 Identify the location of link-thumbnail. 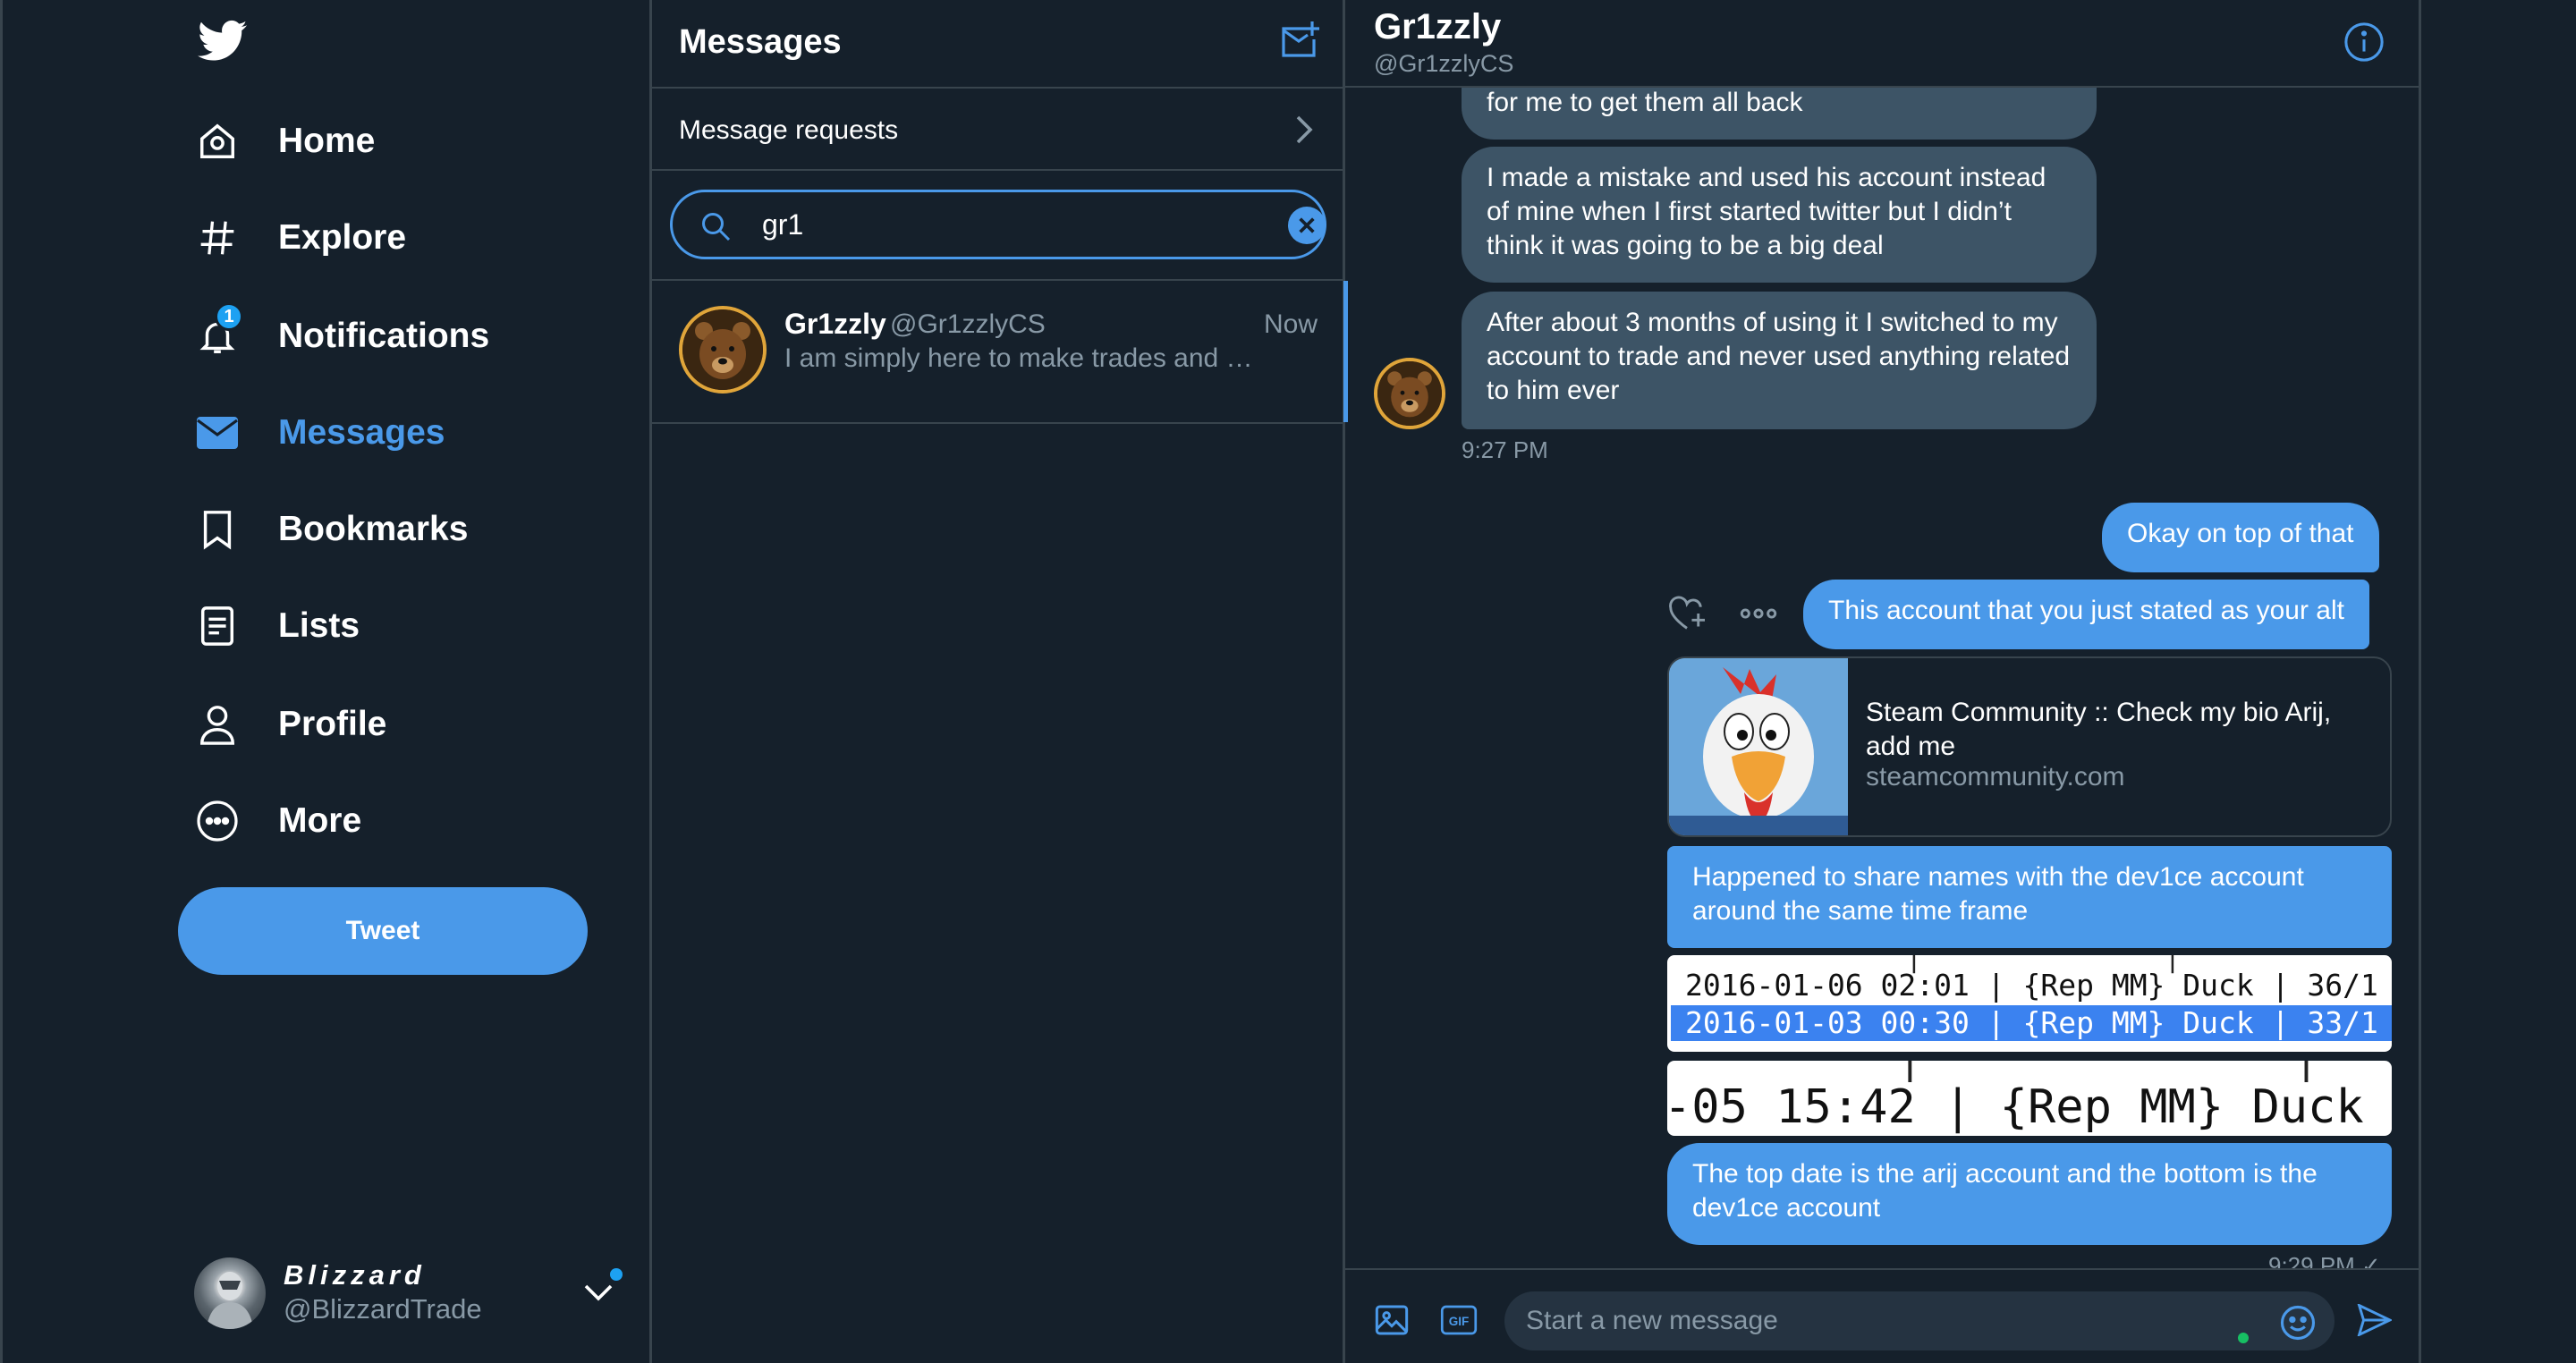
(1758, 747).